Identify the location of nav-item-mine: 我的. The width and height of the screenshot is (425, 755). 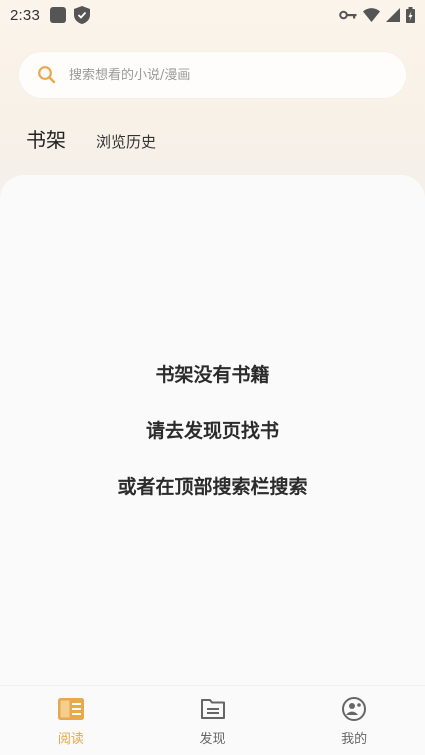
(354, 720).